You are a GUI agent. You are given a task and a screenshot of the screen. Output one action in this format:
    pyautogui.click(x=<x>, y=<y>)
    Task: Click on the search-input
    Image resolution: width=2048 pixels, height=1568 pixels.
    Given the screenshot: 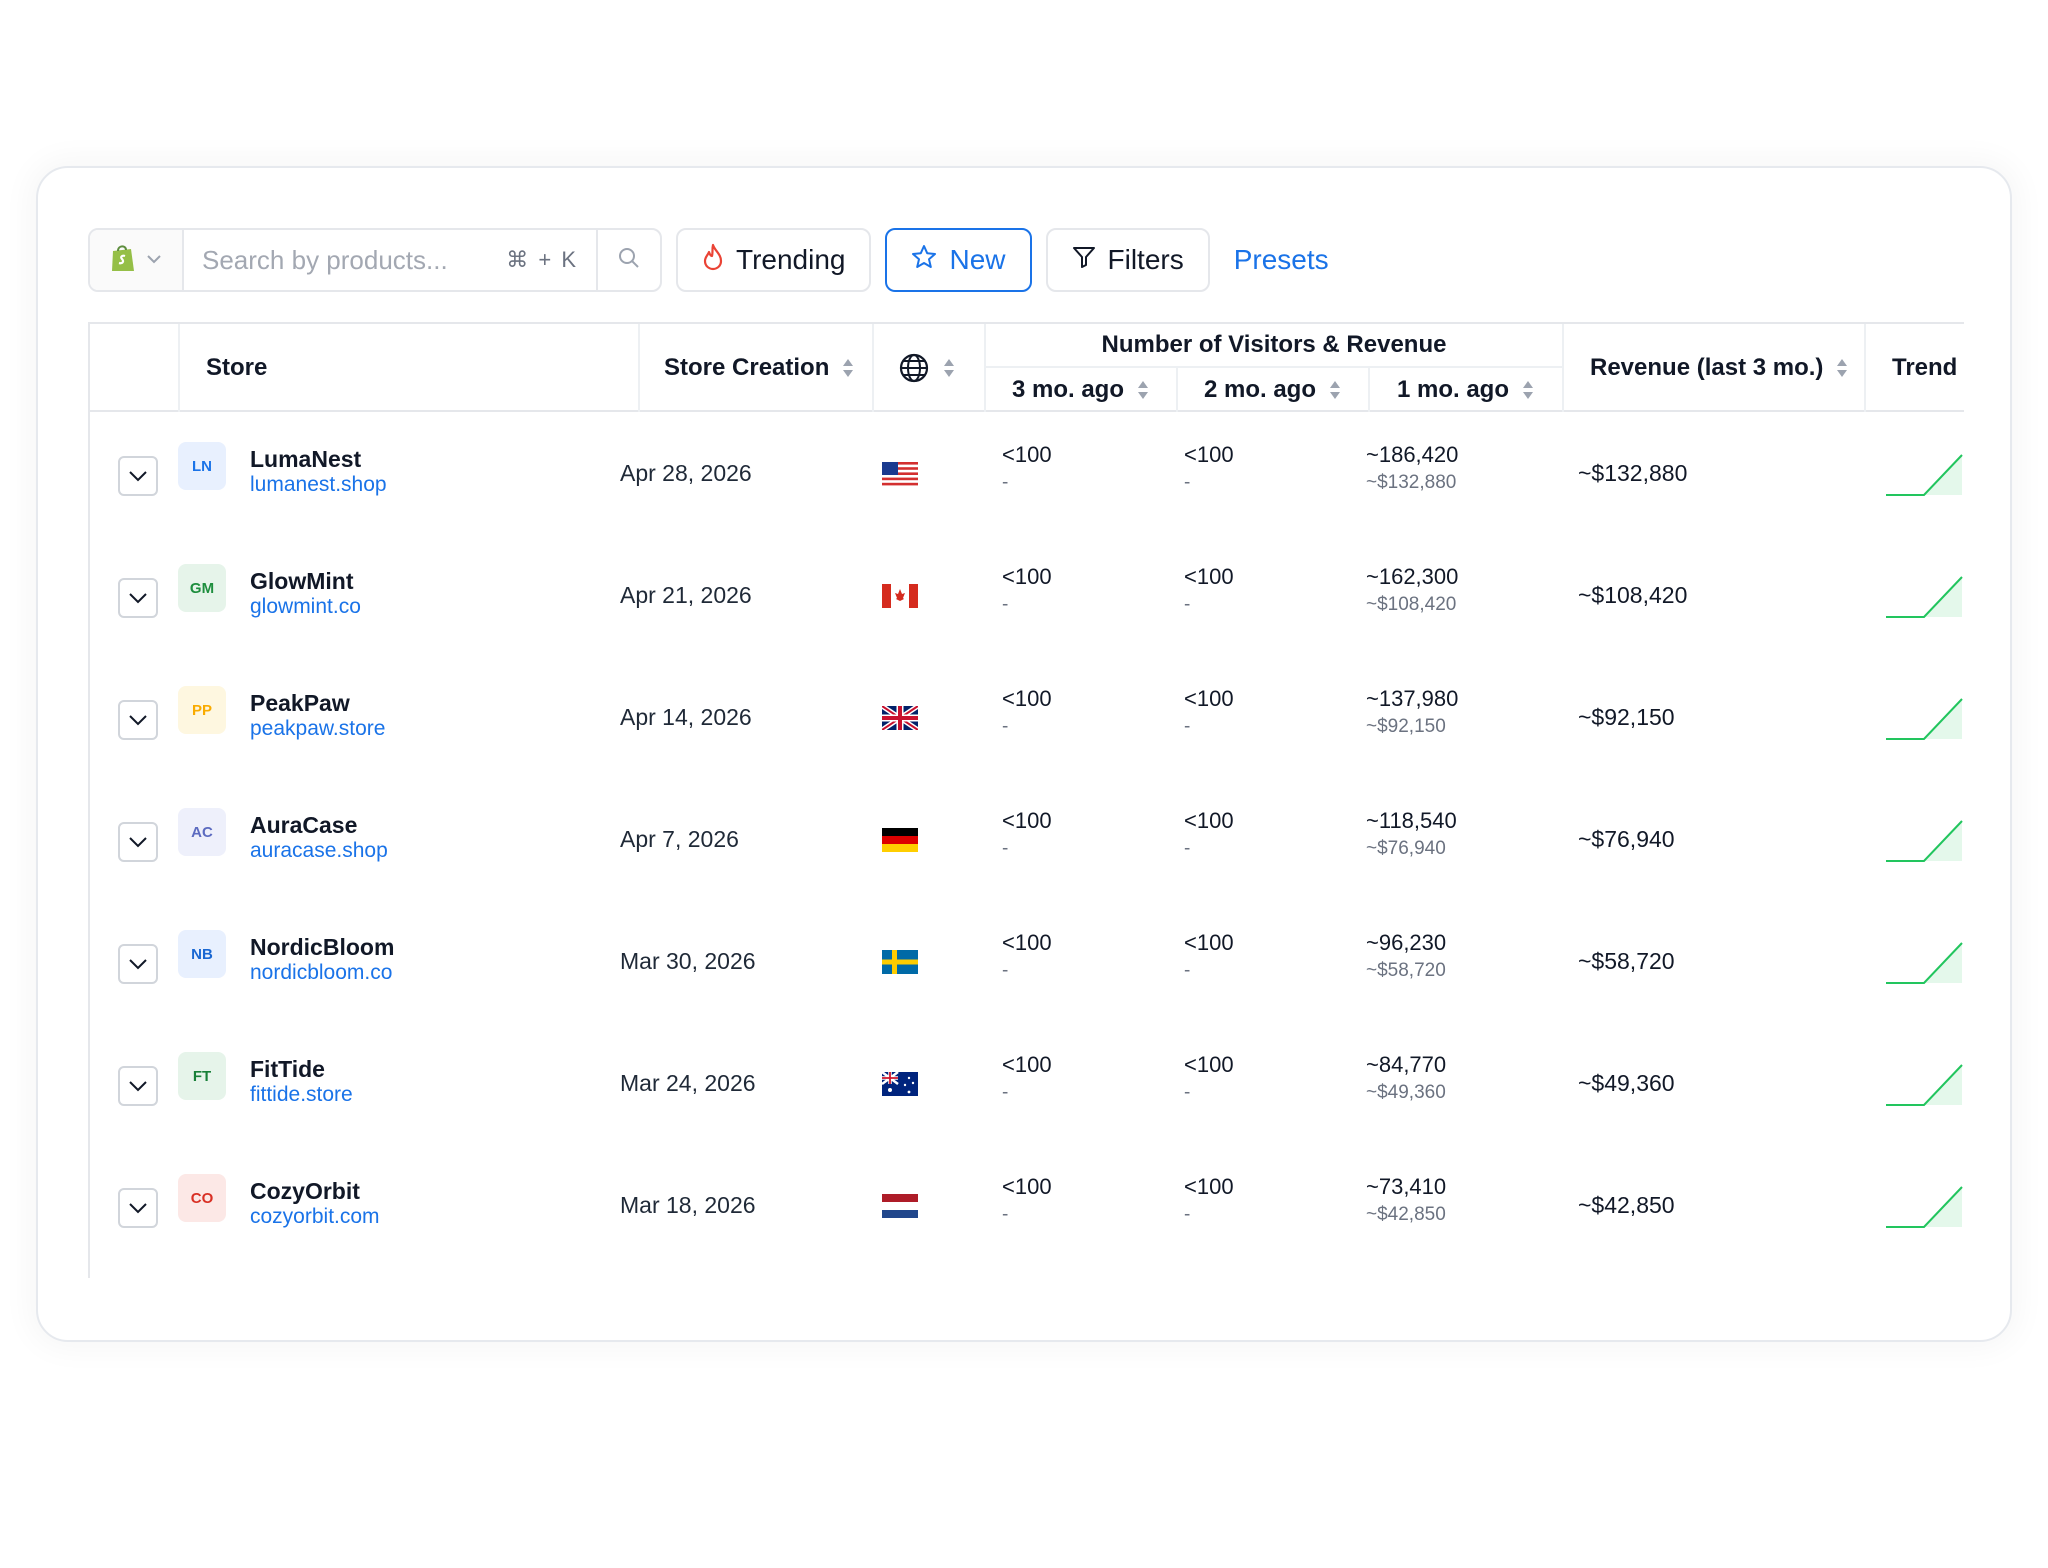 What is the action you would take?
    pyautogui.click(x=342, y=260)
    